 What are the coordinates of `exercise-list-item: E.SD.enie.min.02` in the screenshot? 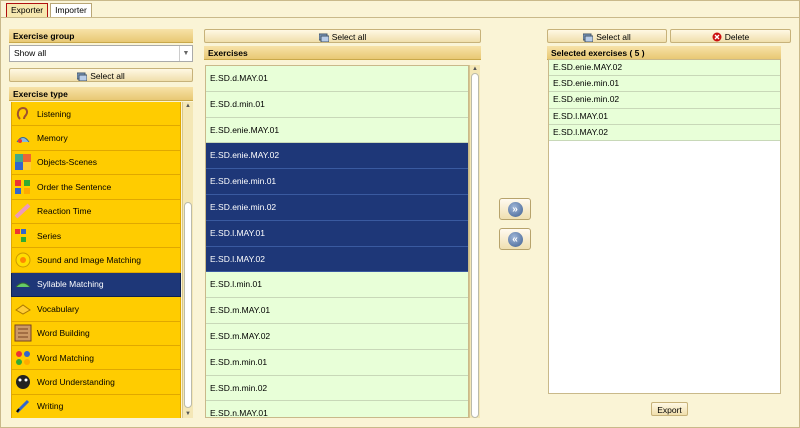 It's located at (337, 207).